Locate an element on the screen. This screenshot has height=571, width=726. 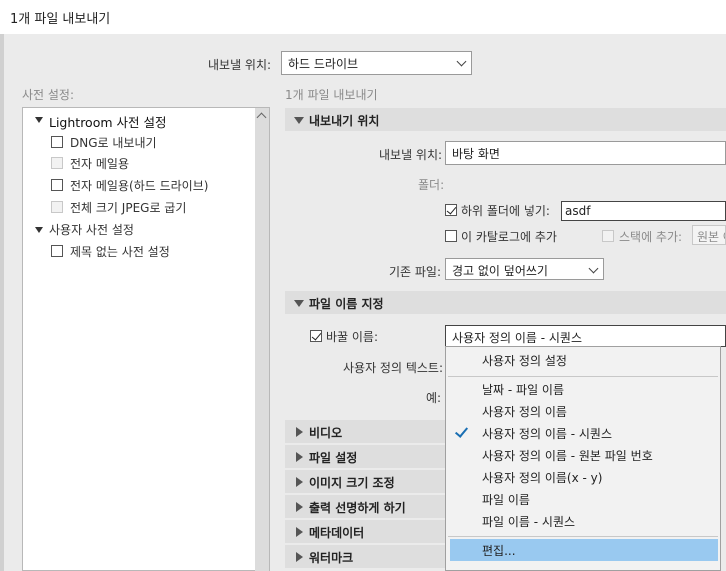
add-stack-checkbox is located at coordinates (608, 236).